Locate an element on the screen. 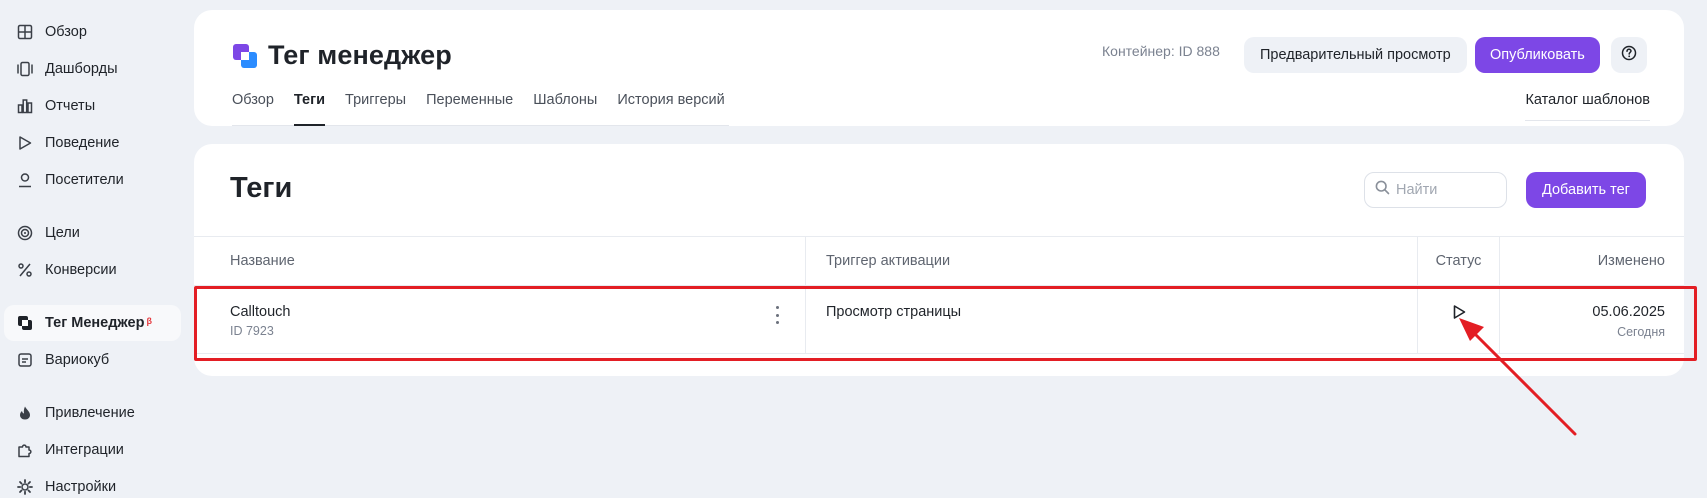 Image resolution: width=1707 pixels, height=498 pixels. modified-date: 05.06.2025 is located at coordinates (1628, 312).